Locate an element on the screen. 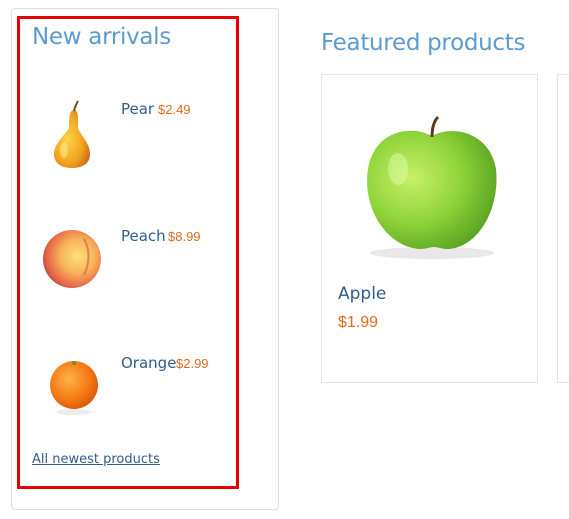  peach-image is located at coordinates (75, 263).